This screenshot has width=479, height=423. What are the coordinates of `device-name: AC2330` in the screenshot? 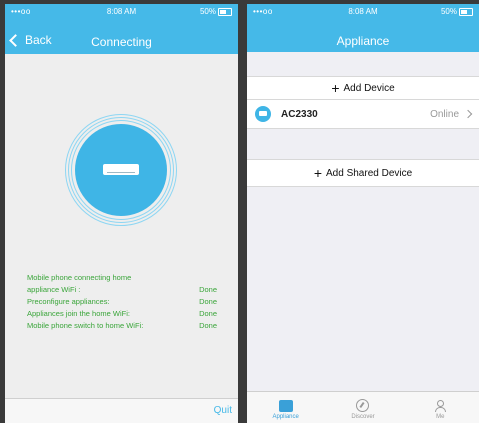 It's located at (299, 114).